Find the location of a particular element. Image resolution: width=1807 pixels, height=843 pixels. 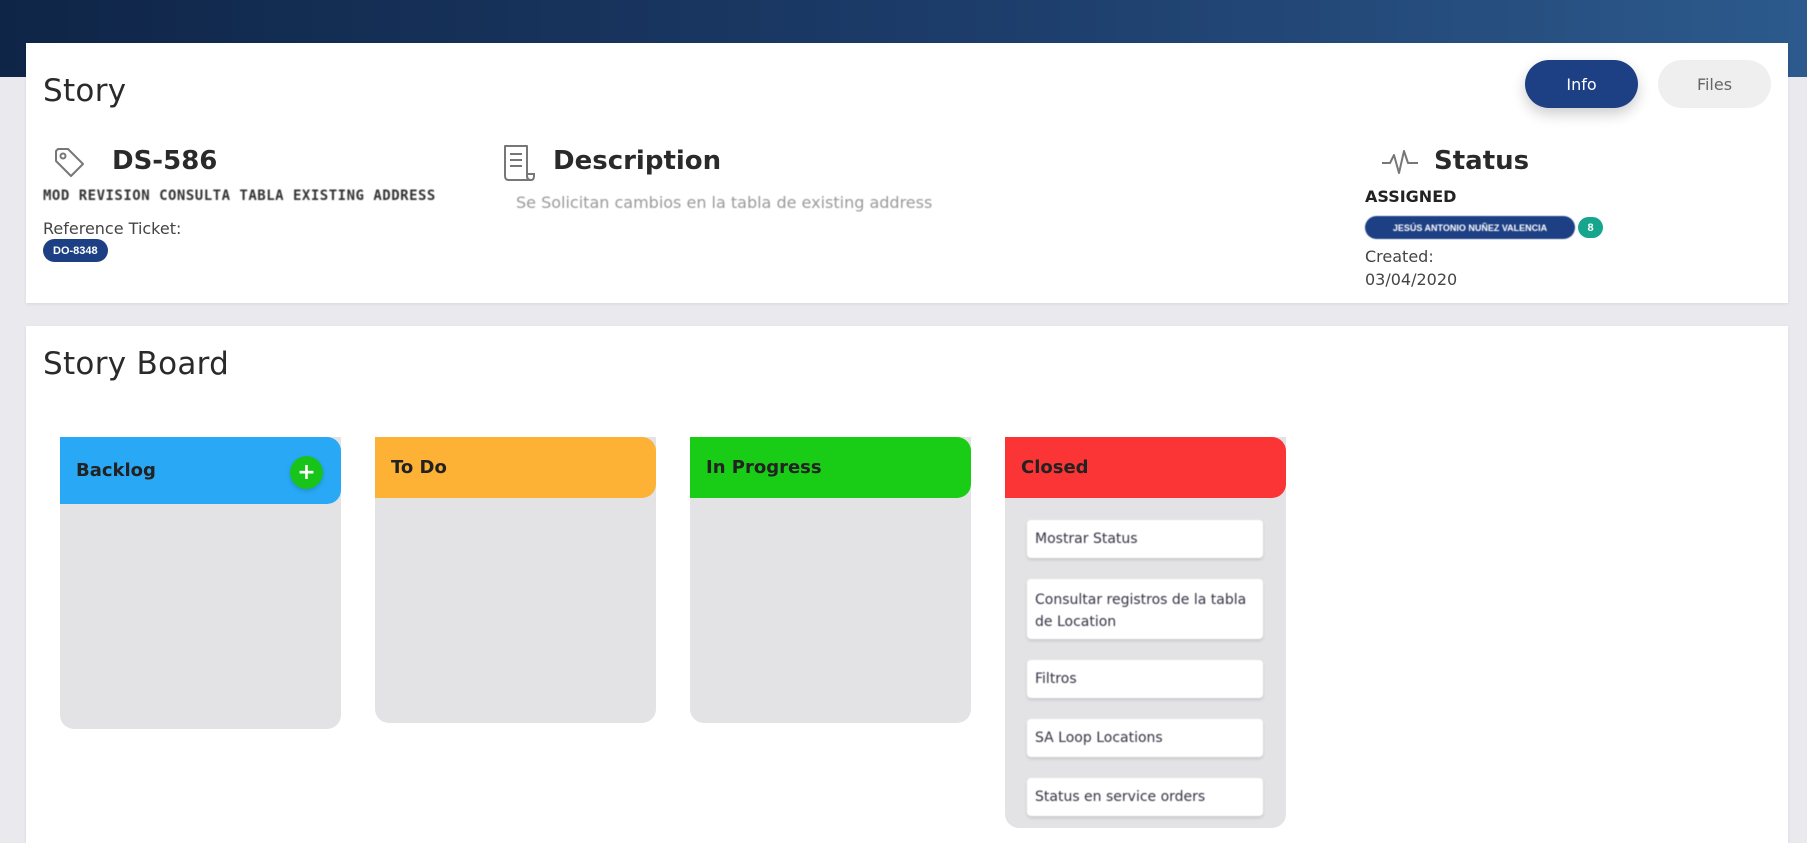

task-card: Filtros is located at coordinates (1145, 679).